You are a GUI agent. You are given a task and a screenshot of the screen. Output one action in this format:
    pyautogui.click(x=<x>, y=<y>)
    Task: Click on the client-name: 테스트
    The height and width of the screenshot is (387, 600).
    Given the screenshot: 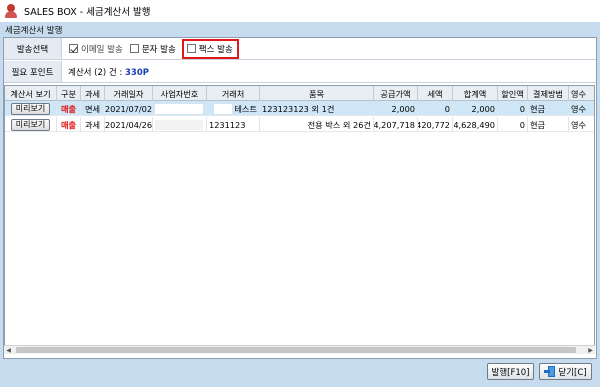 What is the action you would take?
    pyautogui.click(x=245, y=108)
    